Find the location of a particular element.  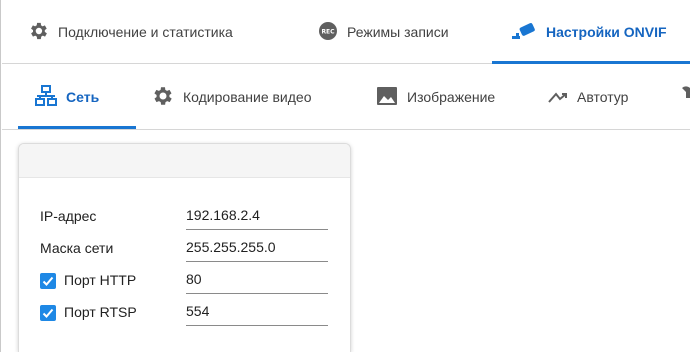

subnet-mask-row: Маска сети 255.255.255.0 is located at coordinates (184, 249).